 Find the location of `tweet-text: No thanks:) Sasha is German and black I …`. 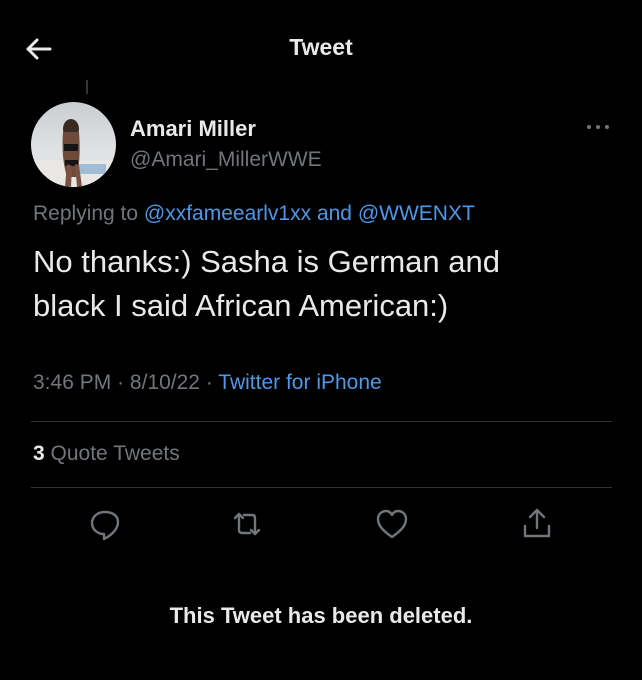

tweet-text: No thanks:) Sasha is German and black I … is located at coordinates (266, 283).